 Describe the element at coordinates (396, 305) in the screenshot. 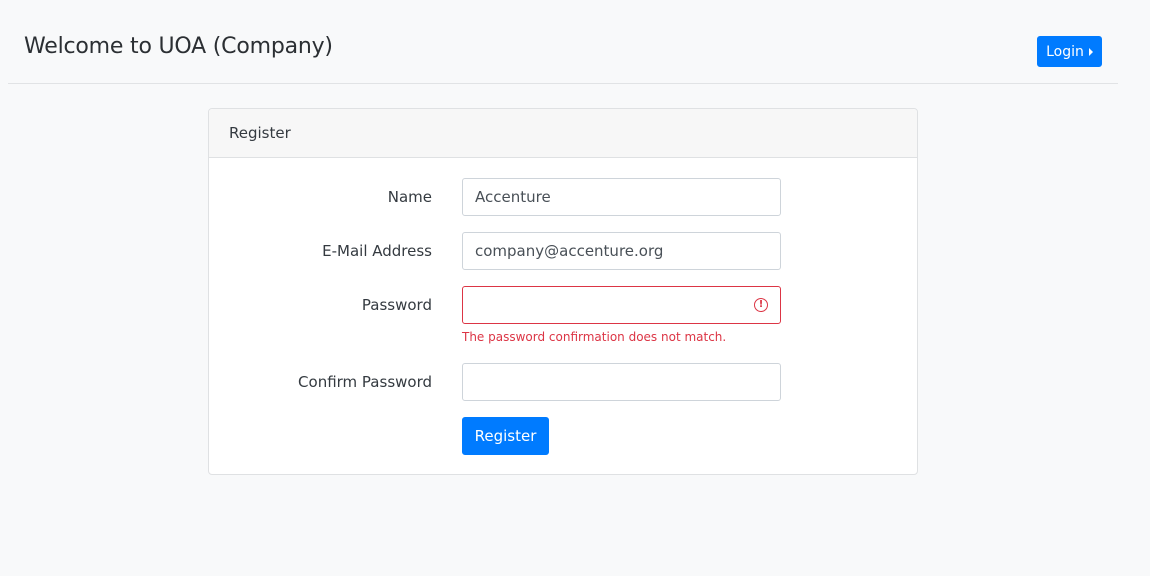

I see `password-label: Password` at that location.